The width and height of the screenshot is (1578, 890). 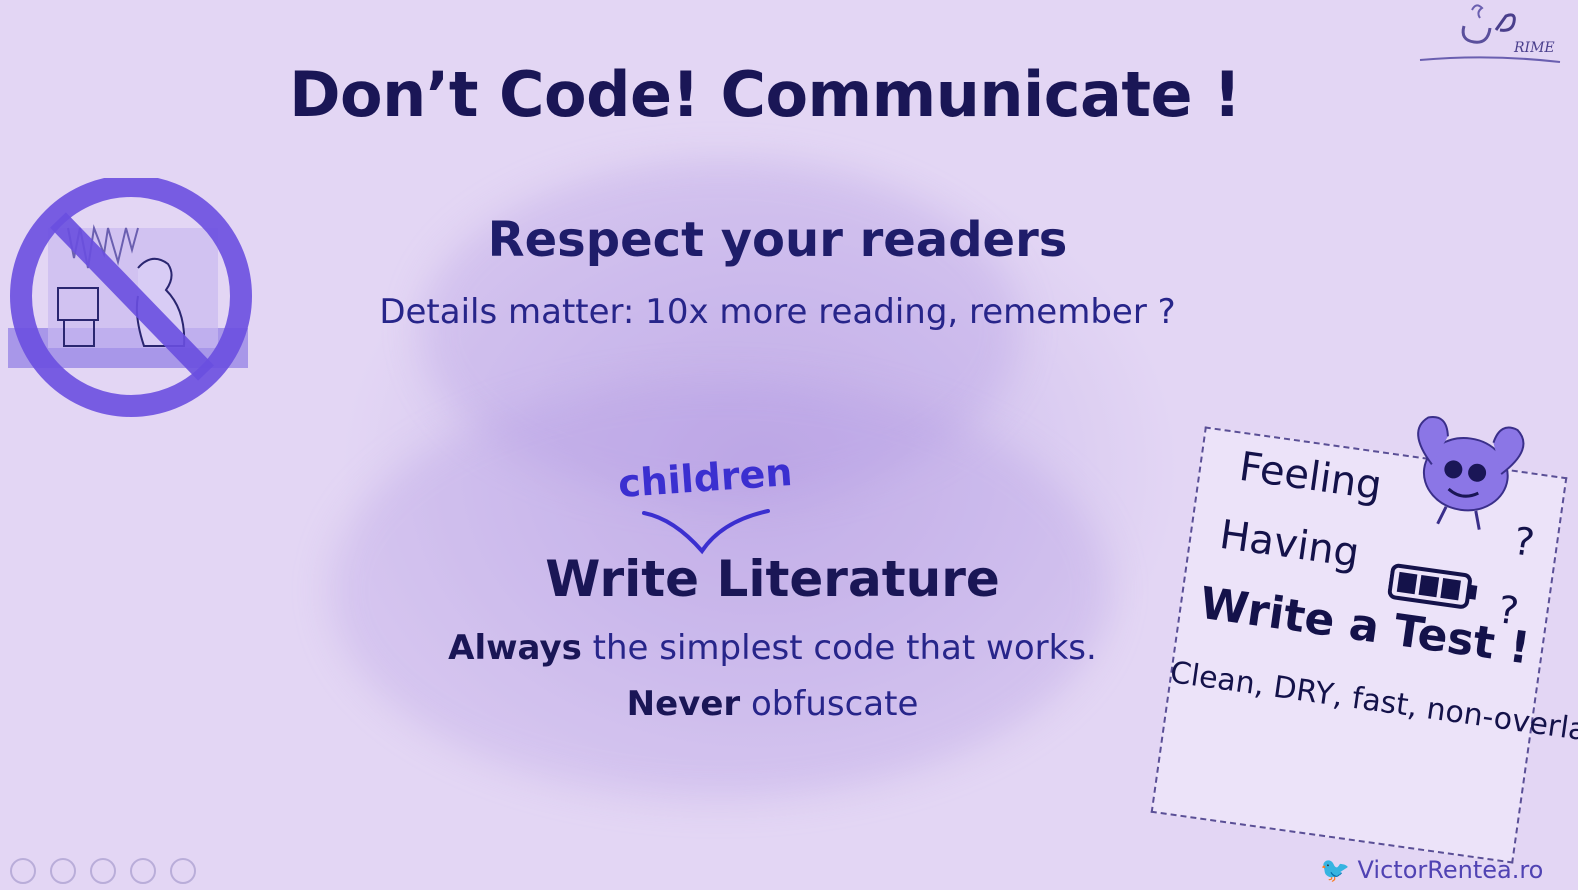 What do you see at coordinates (839, 648) in the screenshot?
I see `principle-text: the simplest code that works.` at bounding box center [839, 648].